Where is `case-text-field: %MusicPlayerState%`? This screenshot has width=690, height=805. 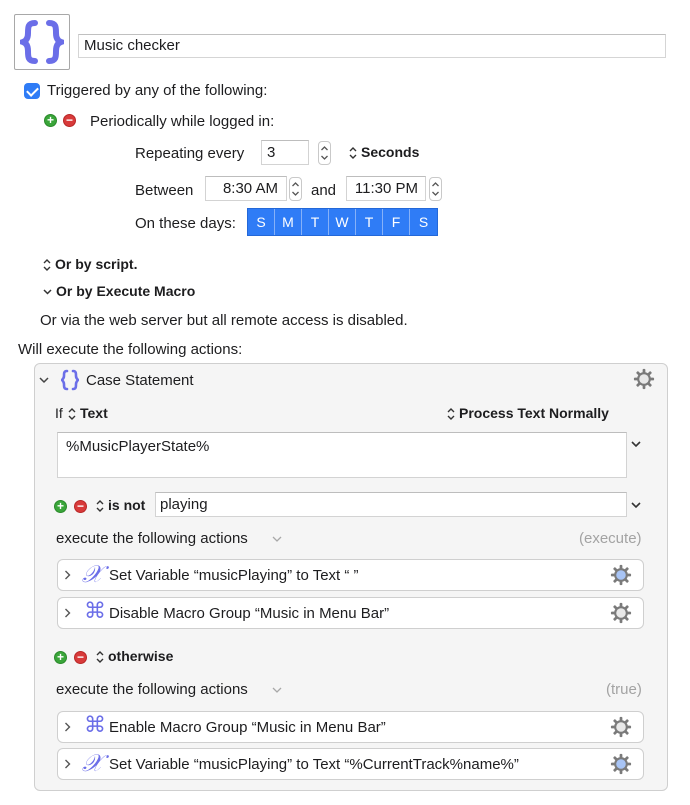 case-text-field: %MusicPlayerState% is located at coordinates (342, 455).